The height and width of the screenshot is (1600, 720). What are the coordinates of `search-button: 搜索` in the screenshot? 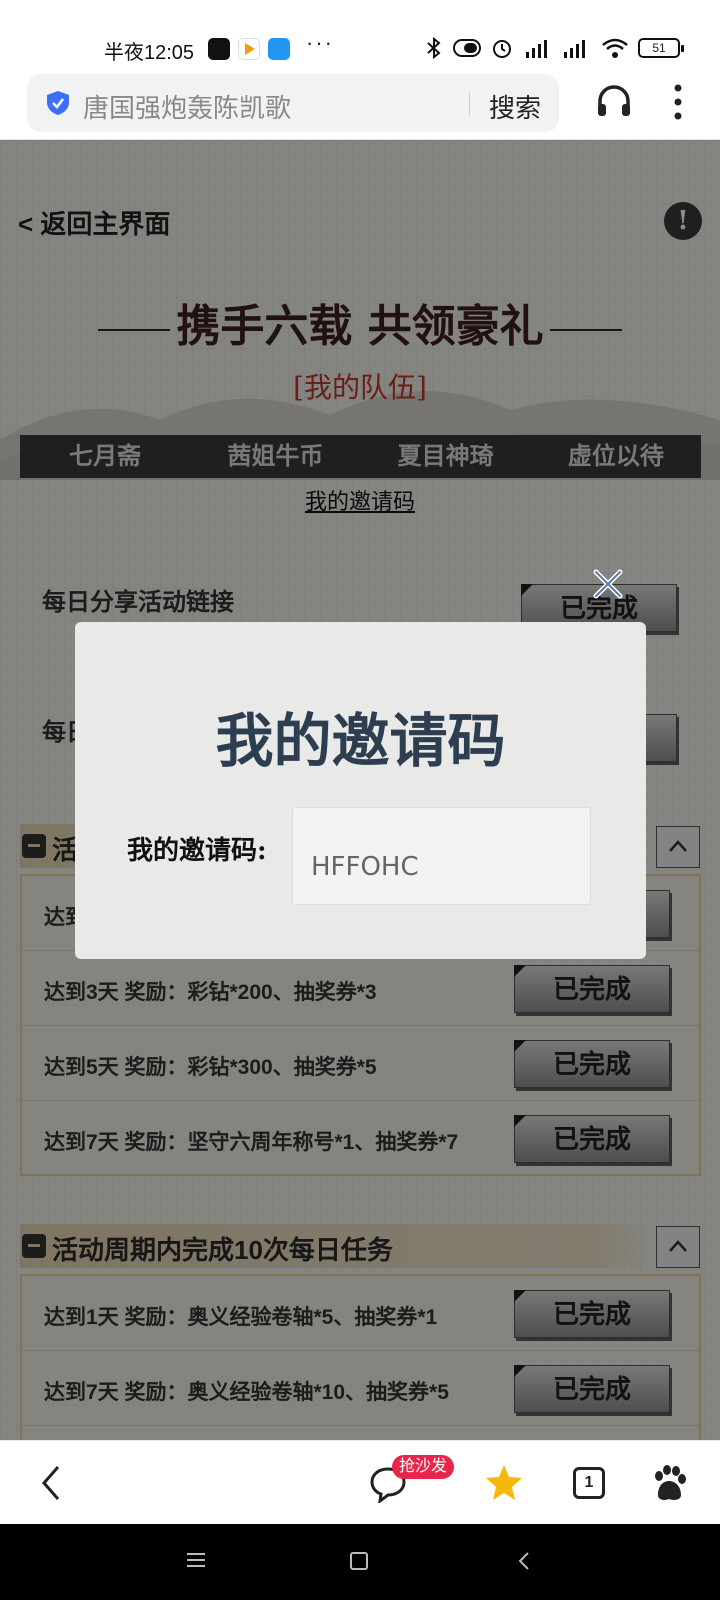 It's located at (515, 106).